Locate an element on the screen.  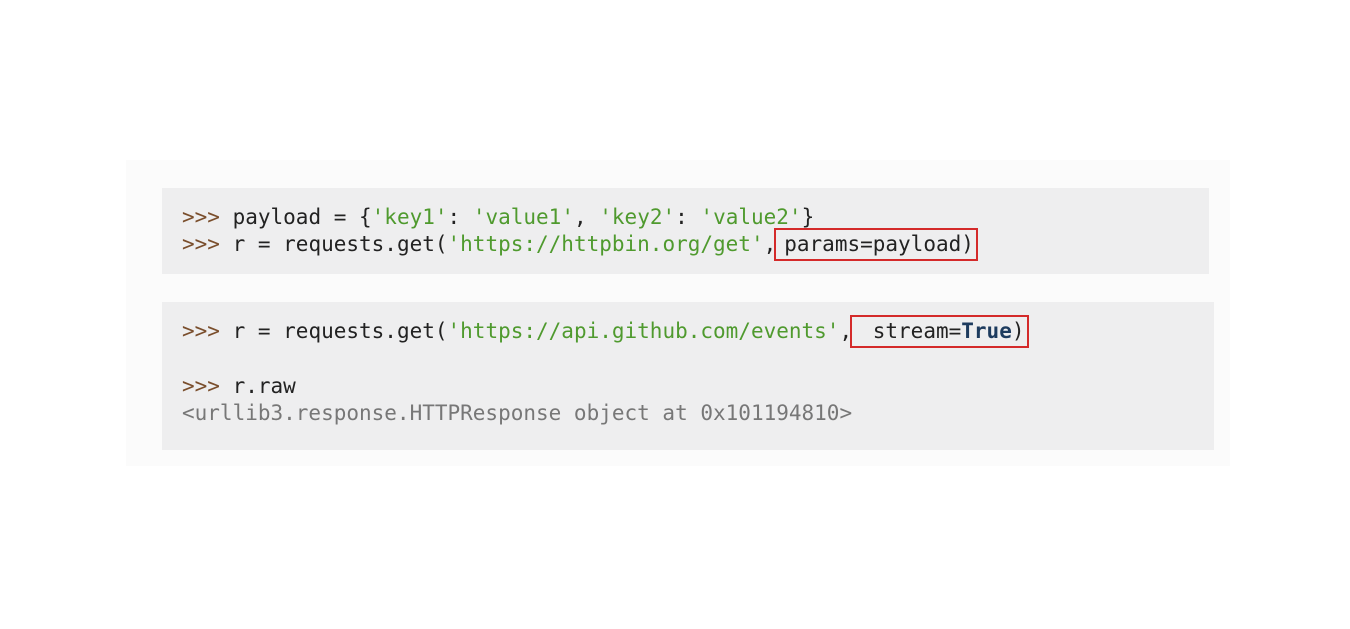
highlight-box-stream: stream=True) is located at coordinates (939, 331).